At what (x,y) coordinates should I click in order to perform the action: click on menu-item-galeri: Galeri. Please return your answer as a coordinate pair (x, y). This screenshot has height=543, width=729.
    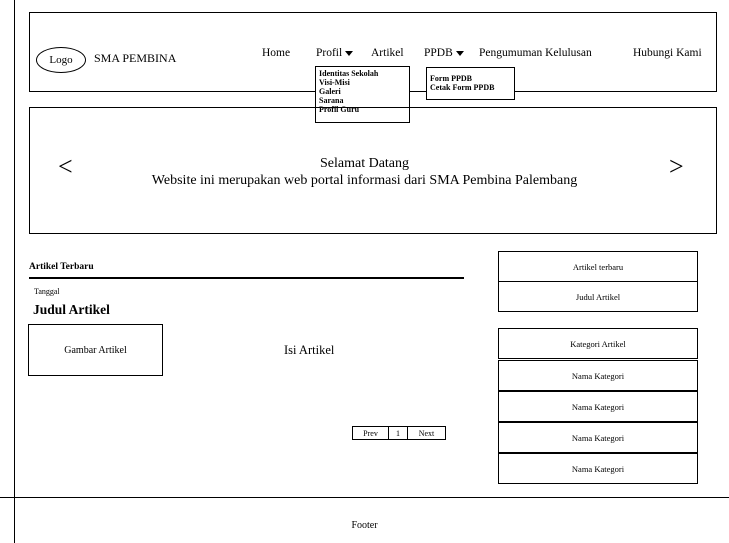
    Looking at the image, I should click on (362, 91).